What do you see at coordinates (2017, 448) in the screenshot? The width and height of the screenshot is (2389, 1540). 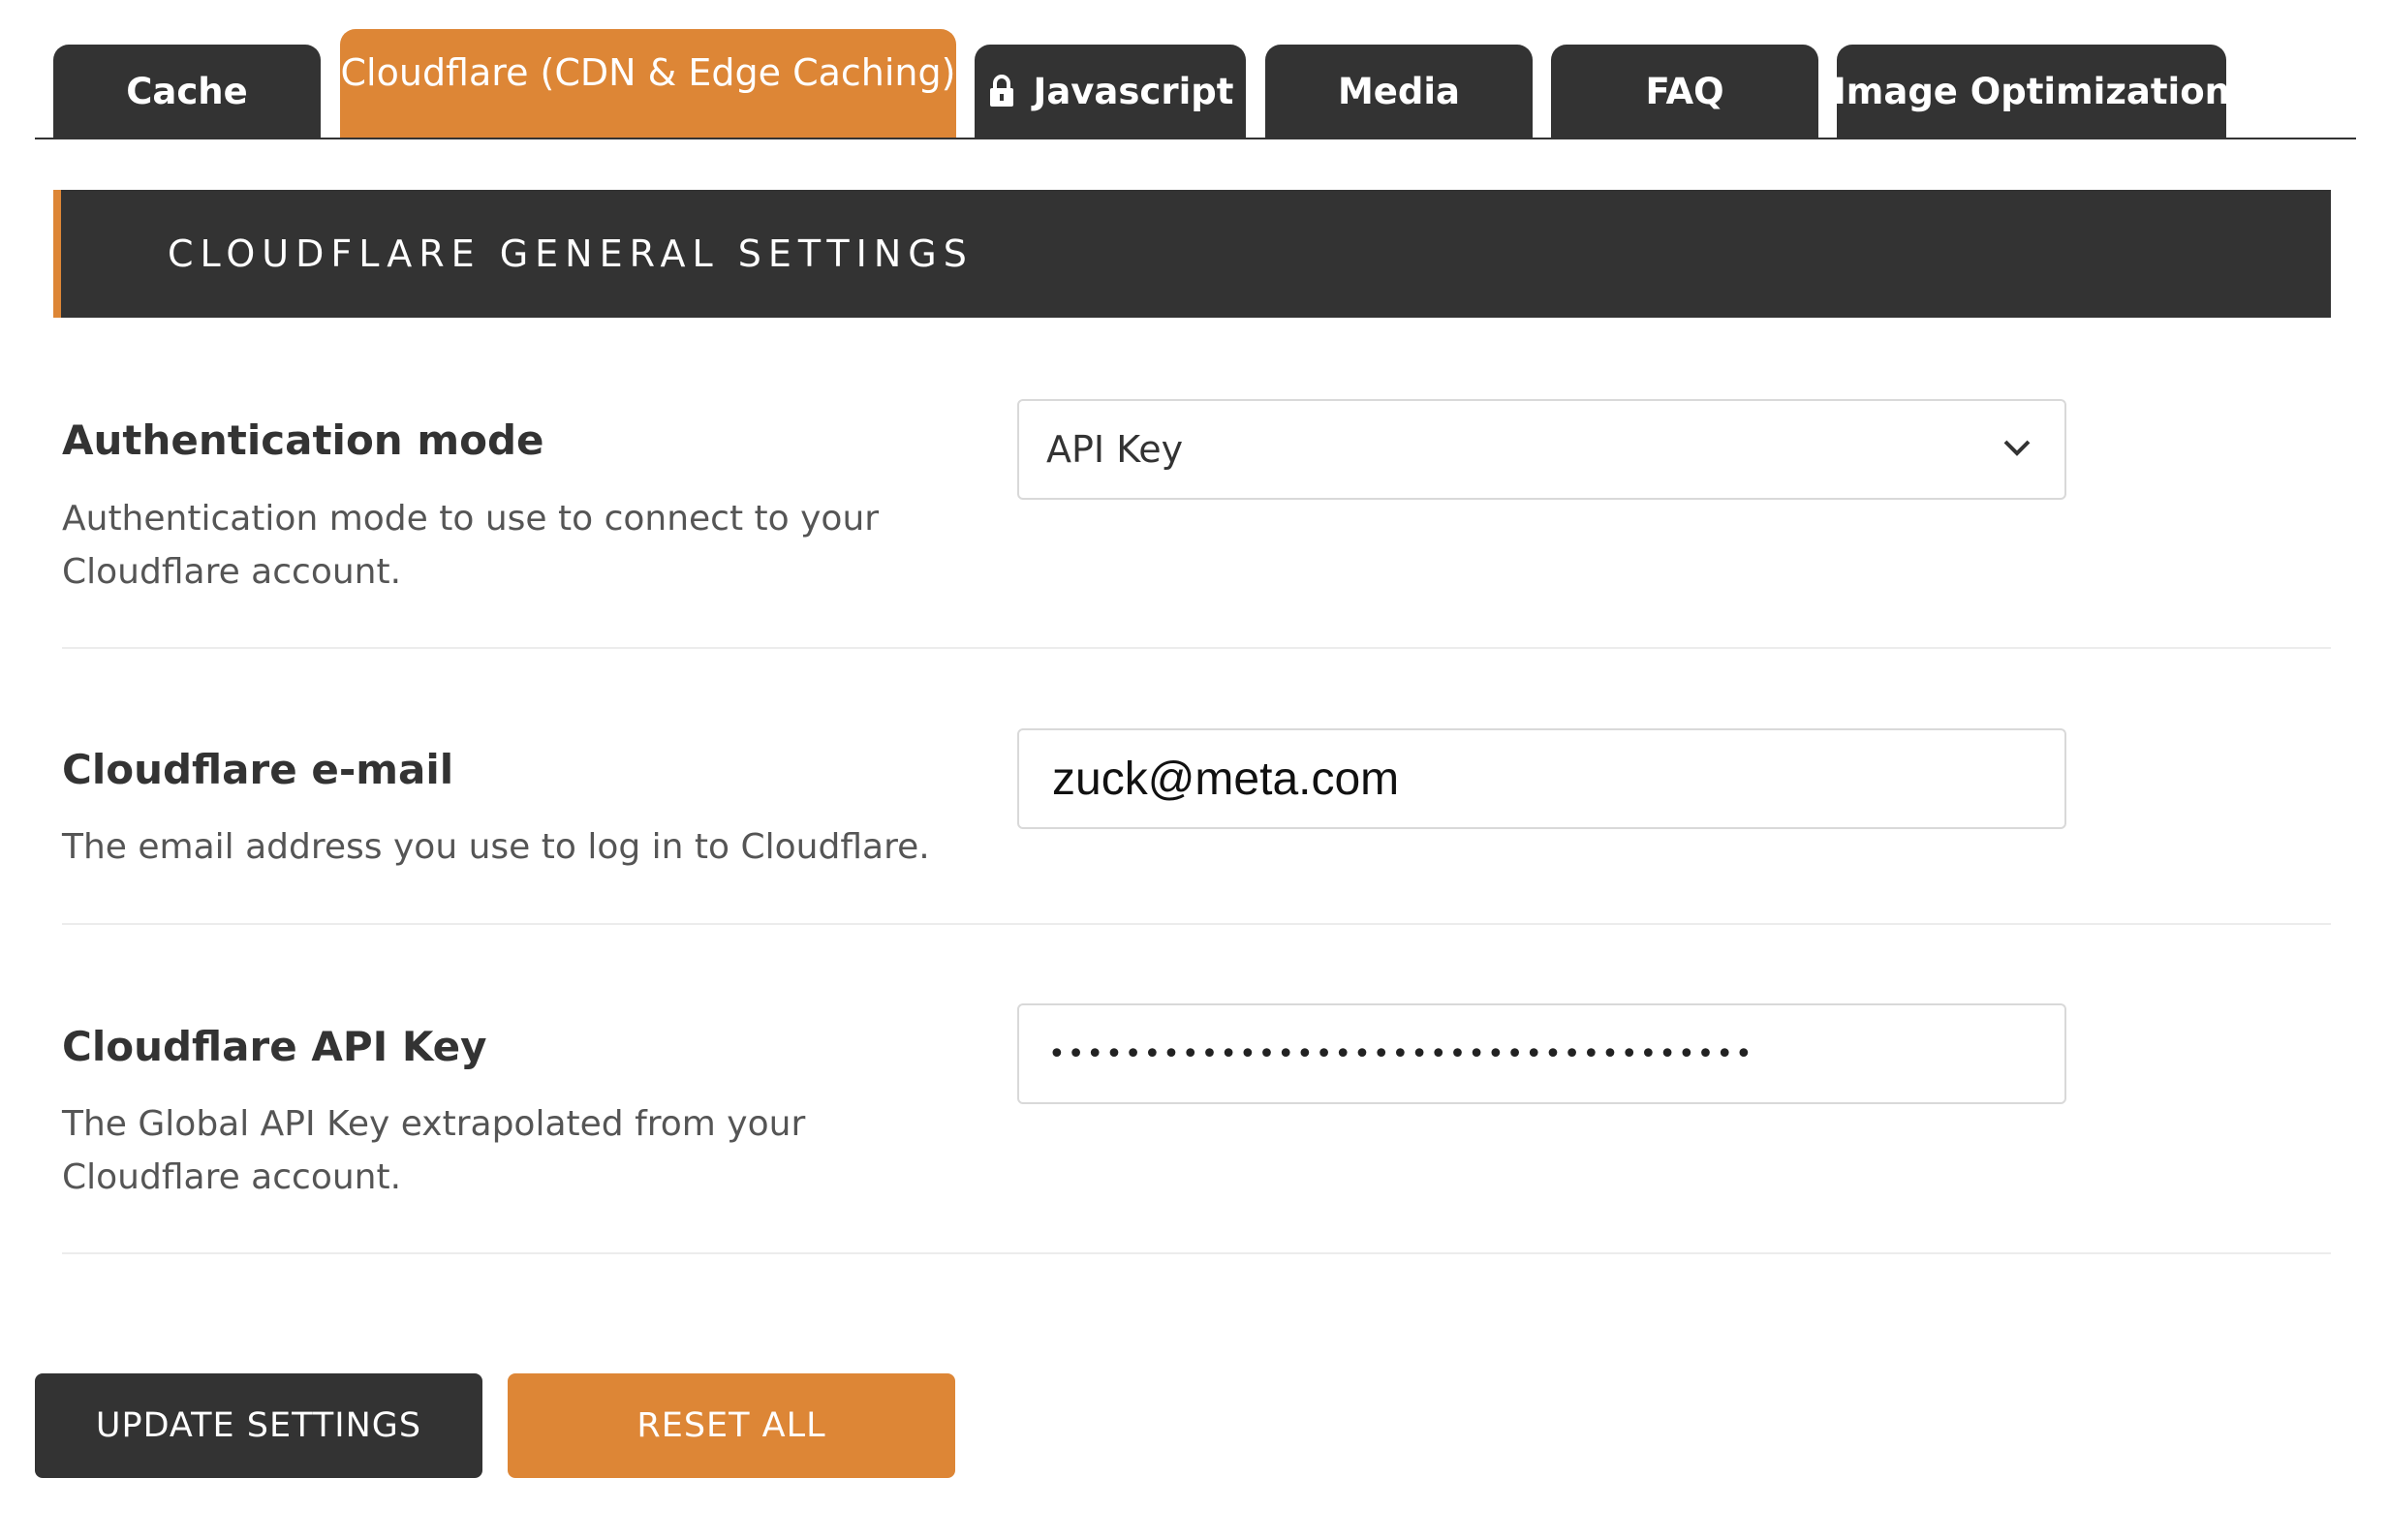 I see `chevron-down-icon` at bounding box center [2017, 448].